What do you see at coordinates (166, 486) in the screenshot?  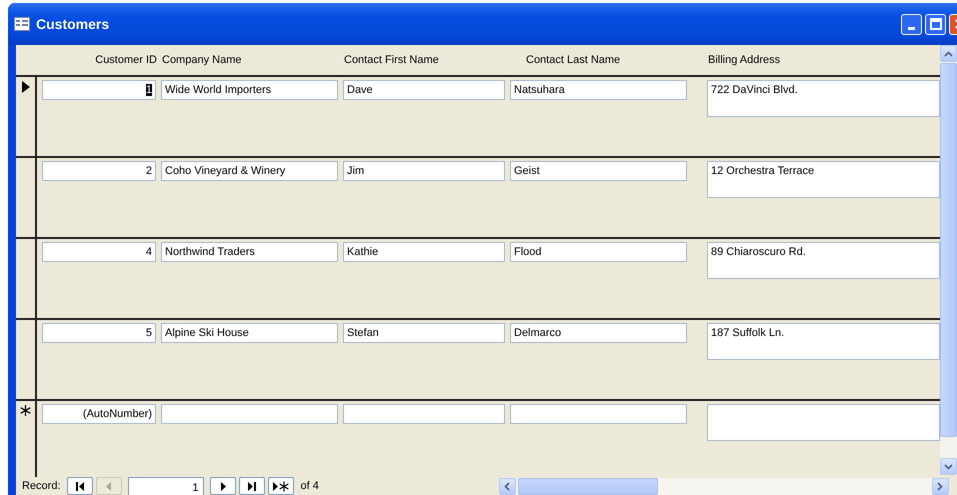 I see `record-number-field: 1` at bounding box center [166, 486].